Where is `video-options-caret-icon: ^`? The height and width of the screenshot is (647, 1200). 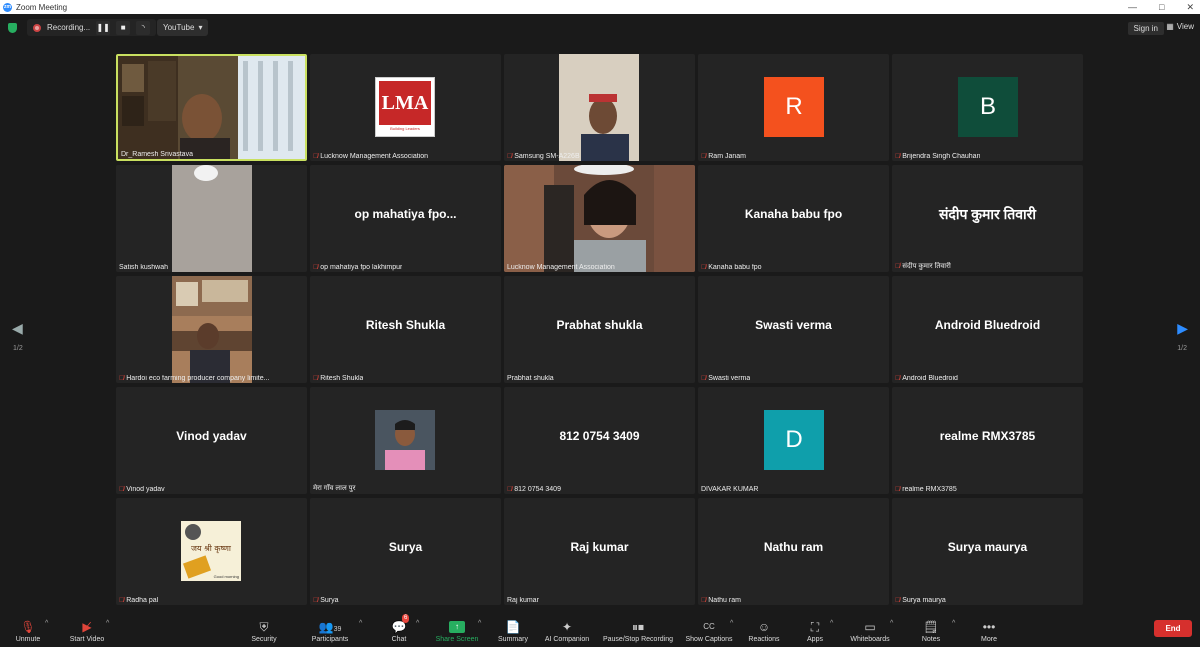
video-options-caret-icon: ^ is located at coordinates (107, 623).